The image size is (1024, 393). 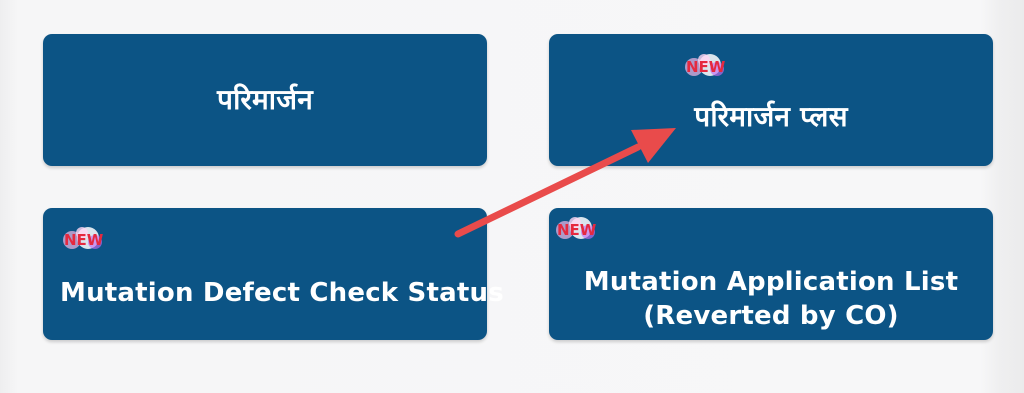 What do you see at coordinates (771, 282) in the screenshot?
I see `tile-mutation-application-list-line1: Mutation Application List` at bounding box center [771, 282].